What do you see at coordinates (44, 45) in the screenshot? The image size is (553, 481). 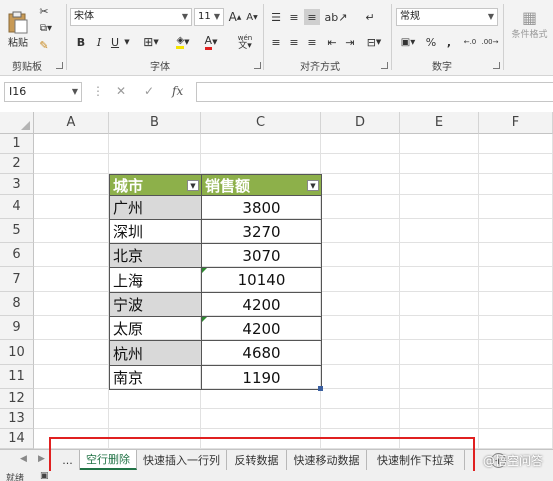 I see `format-painter-button: ✎` at bounding box center [44, 45].